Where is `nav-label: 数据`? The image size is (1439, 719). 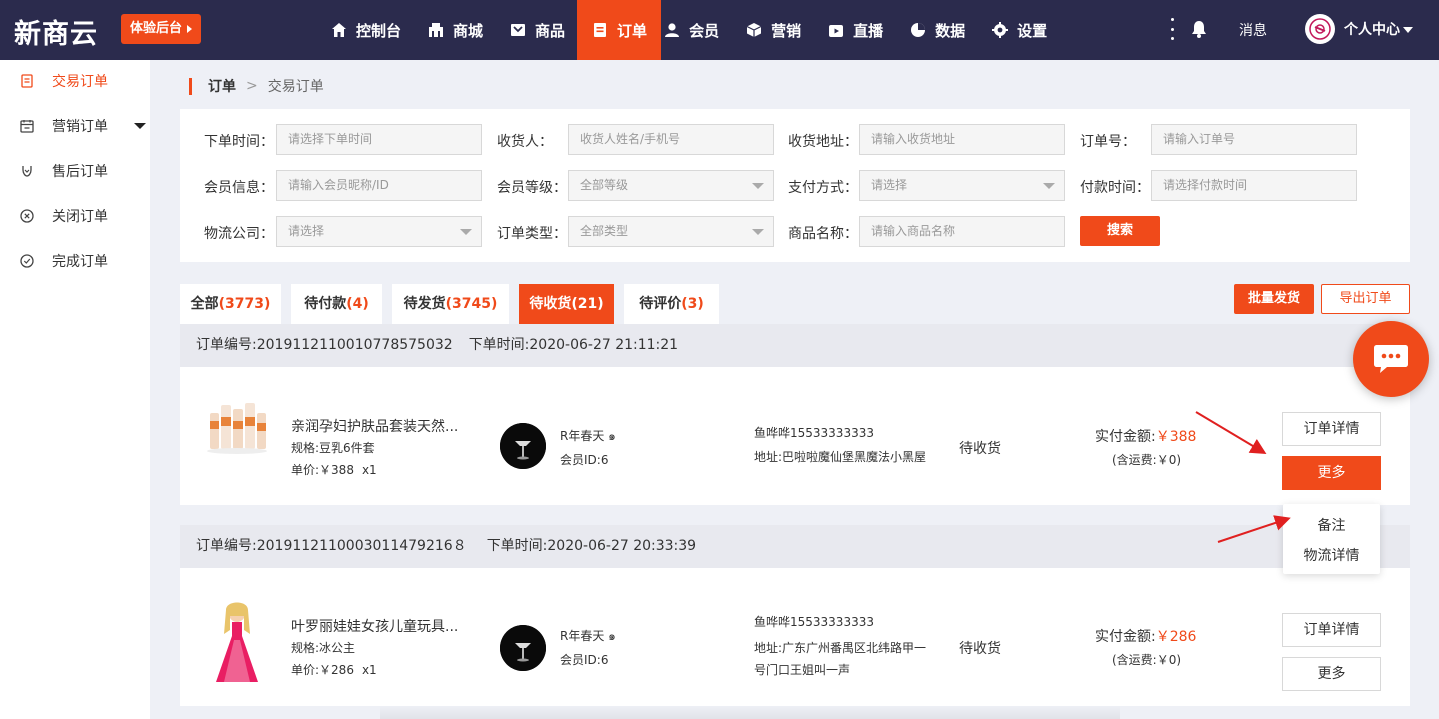 nav-label: 数据 is located at coordinates (950, 30).